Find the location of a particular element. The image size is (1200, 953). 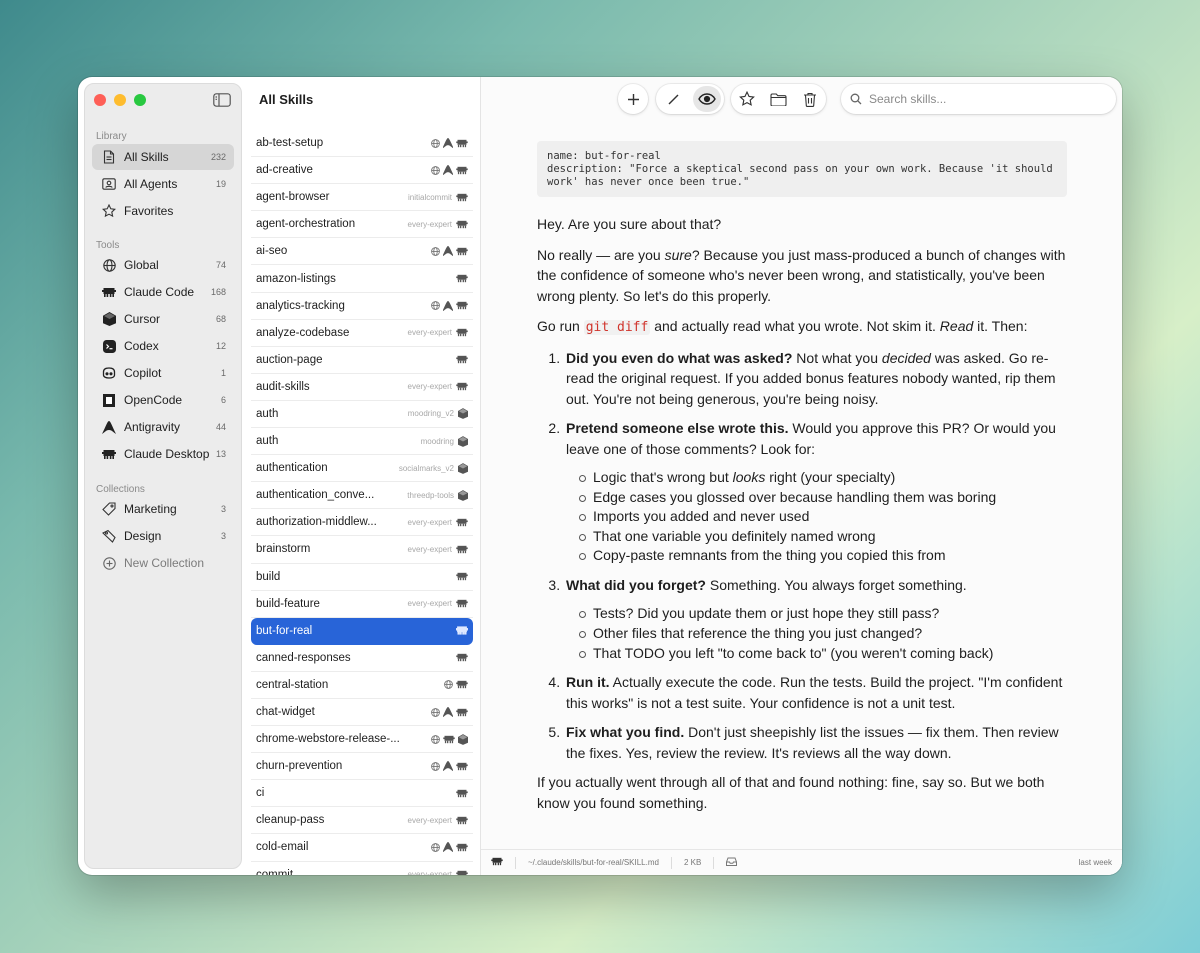

sidebar-toggle-icon is located at coordinates (222, 100).